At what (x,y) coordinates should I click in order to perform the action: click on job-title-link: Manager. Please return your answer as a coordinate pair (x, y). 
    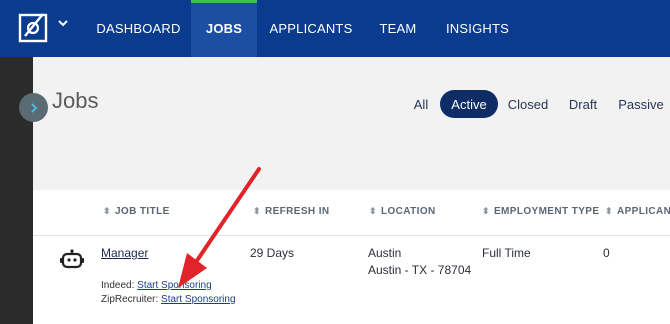
    Looking at the image, I should click on (124, 253).